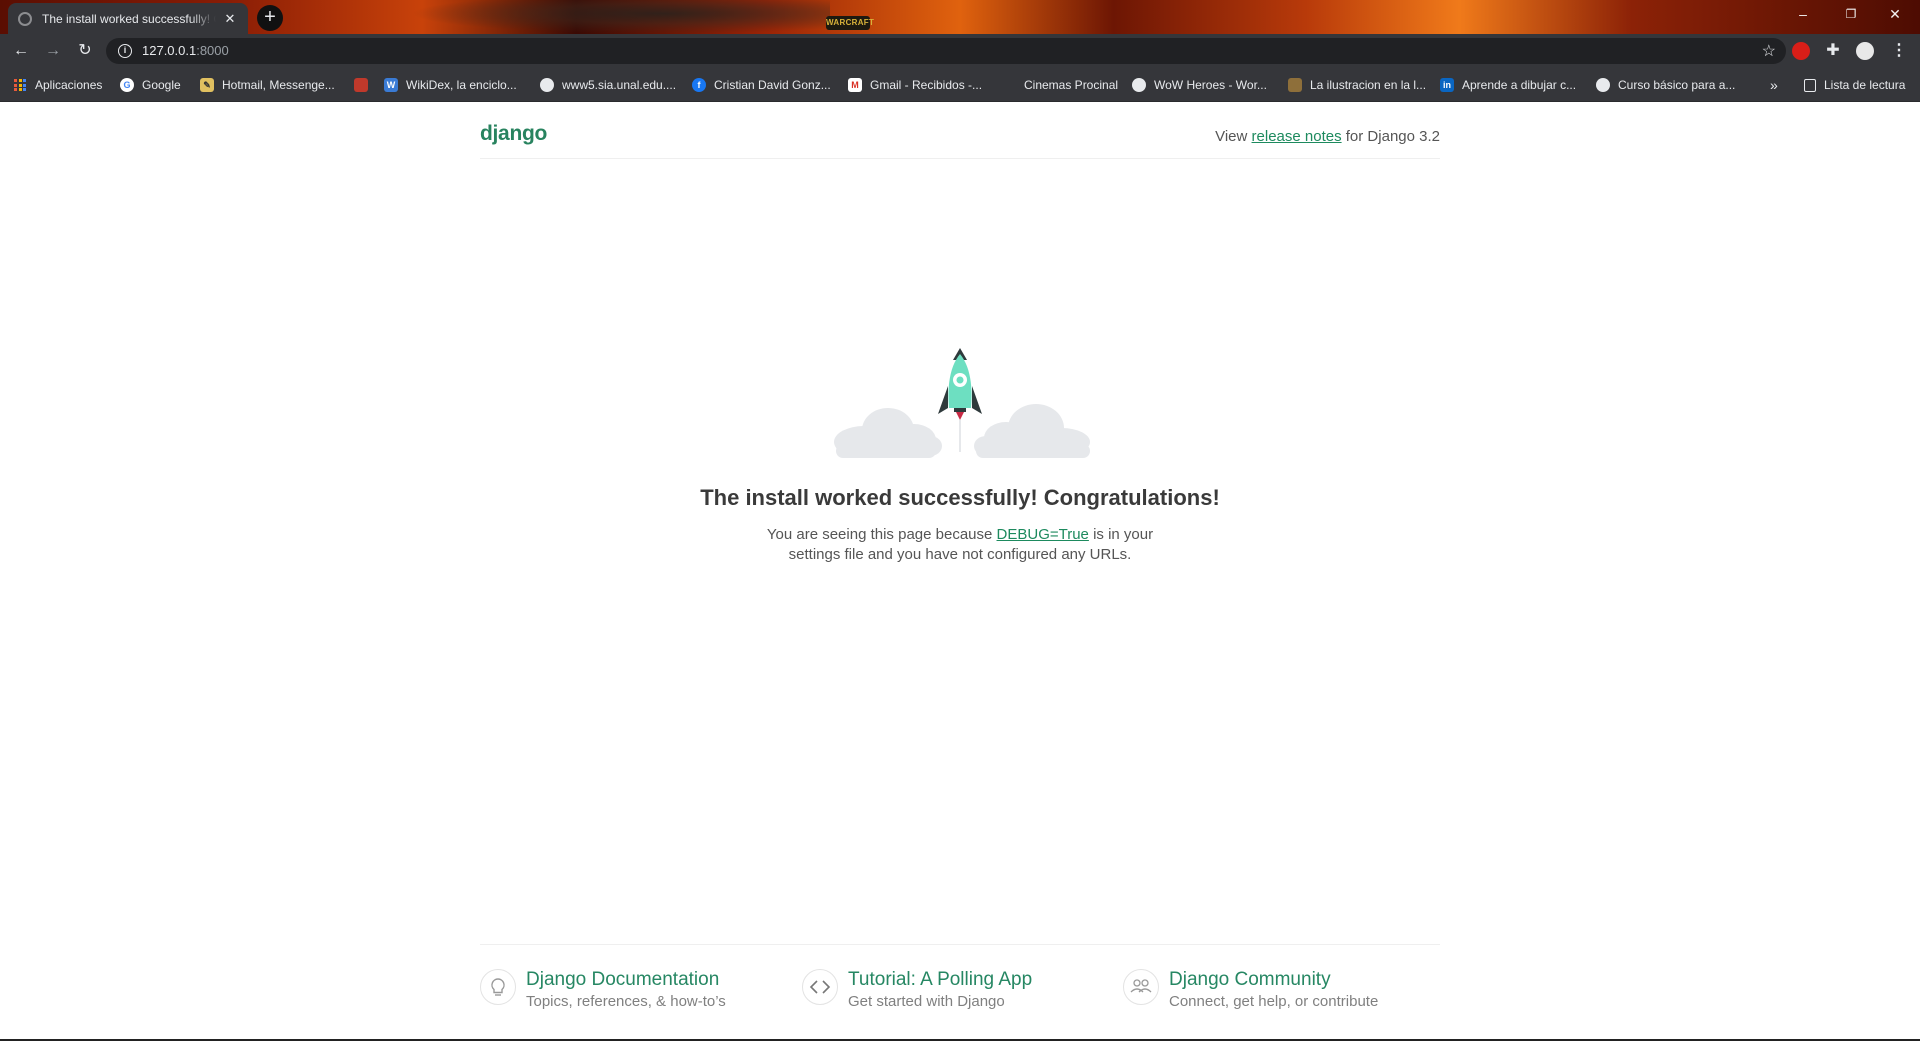 This screenshot has height=1041, width=1920. I want to click on address-bar: i 127.0.0.1:8000 ☆, so click(946, 51).